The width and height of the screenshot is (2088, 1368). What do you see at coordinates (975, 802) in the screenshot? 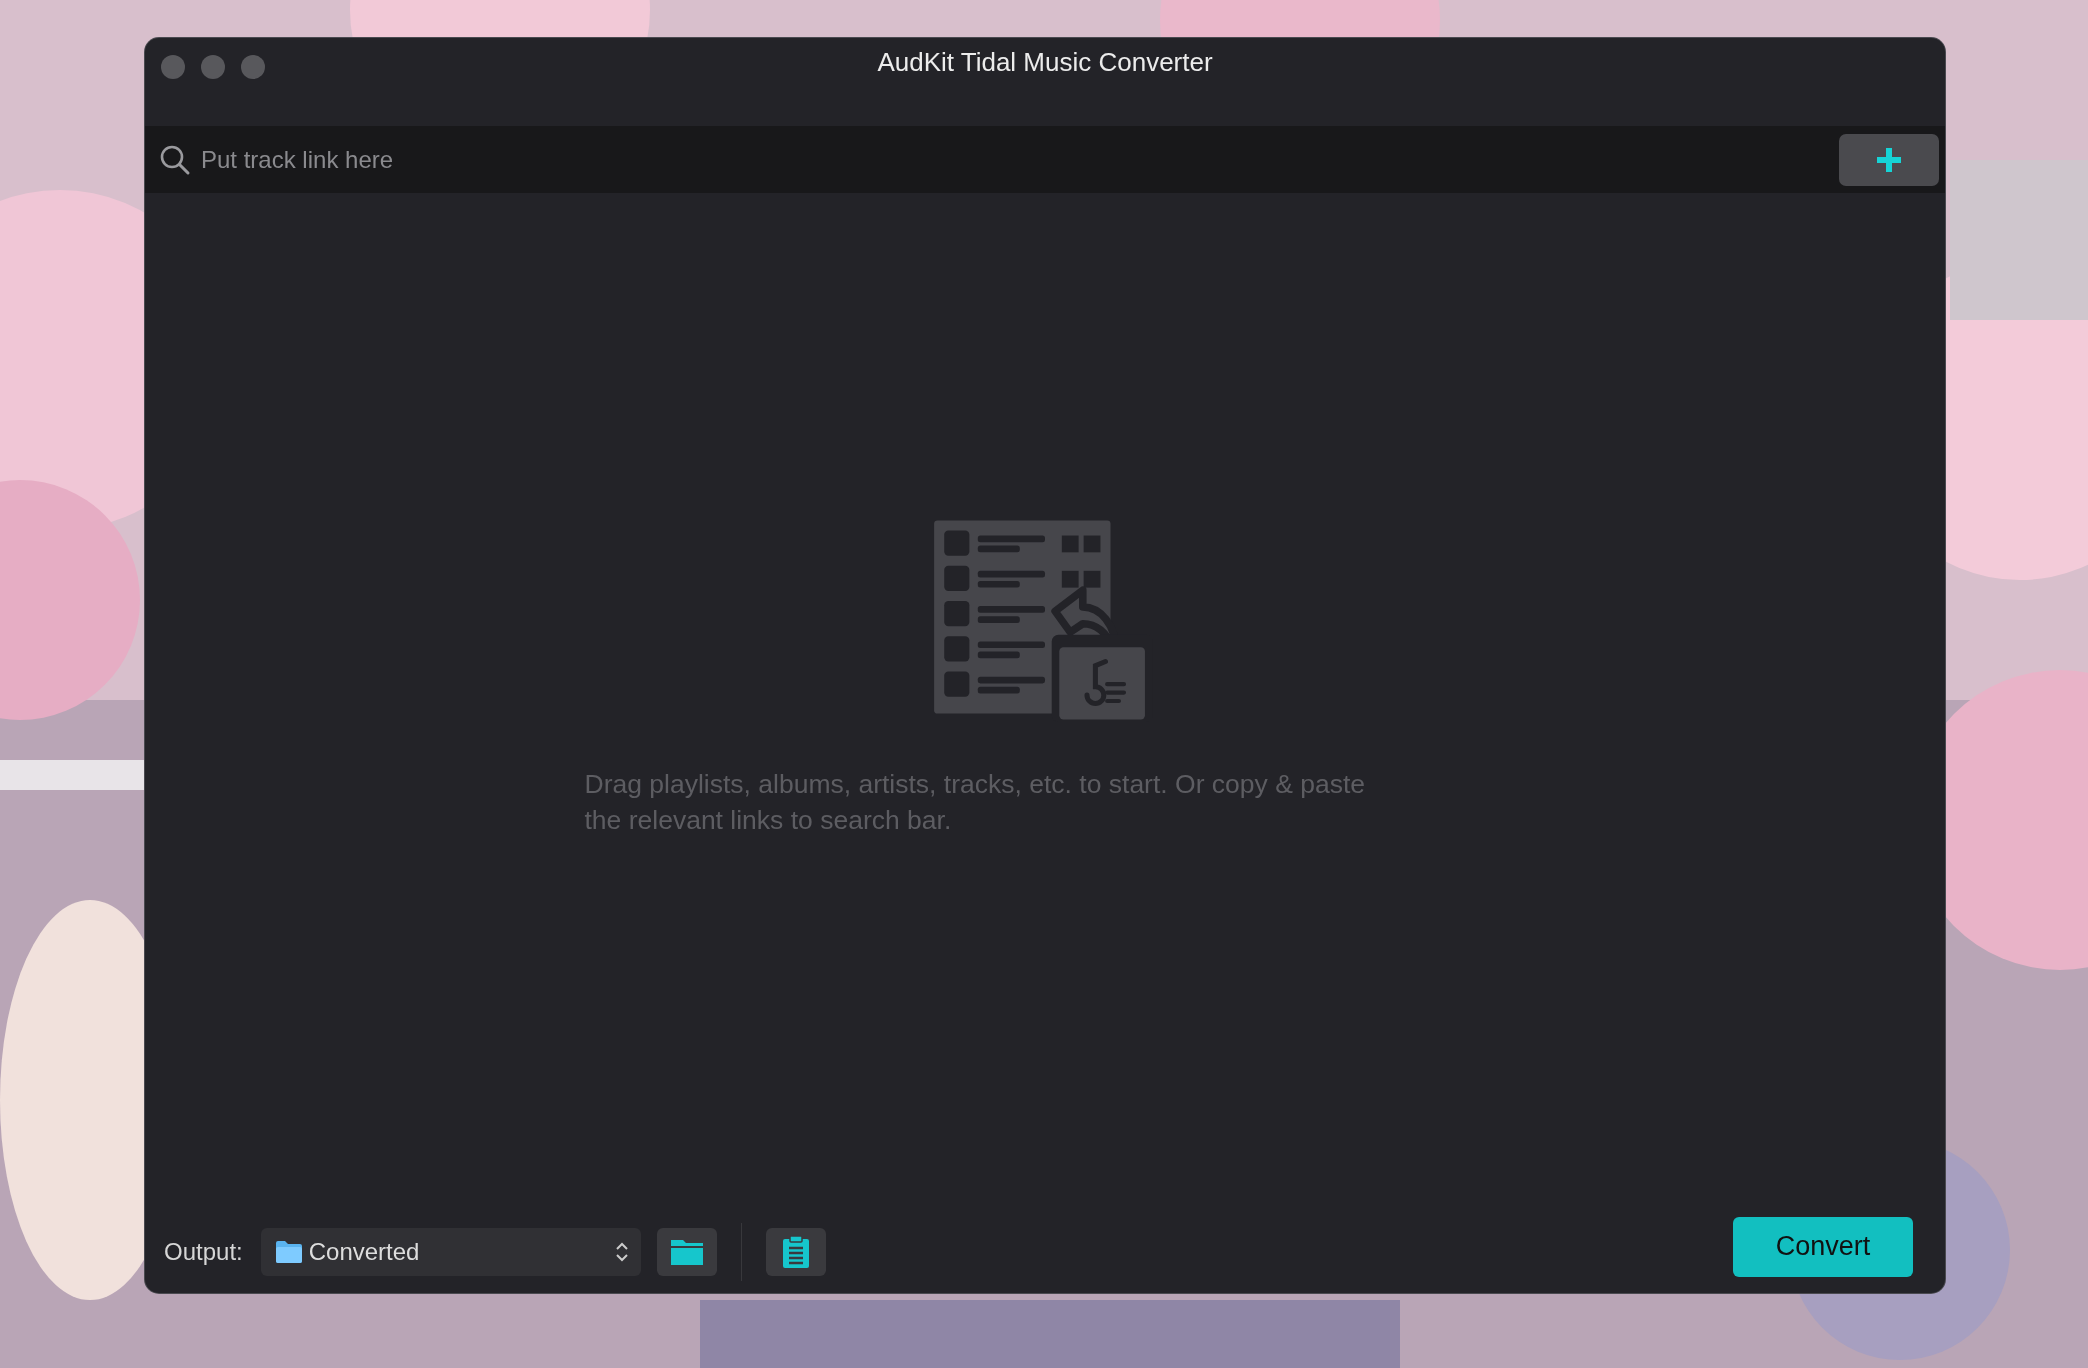
I see `empty-state-message: Drag playlists, albums, artists, tracks, etc. to start. Or copy & paste the relevant links to search bar.` at bounding box center [975, 802].